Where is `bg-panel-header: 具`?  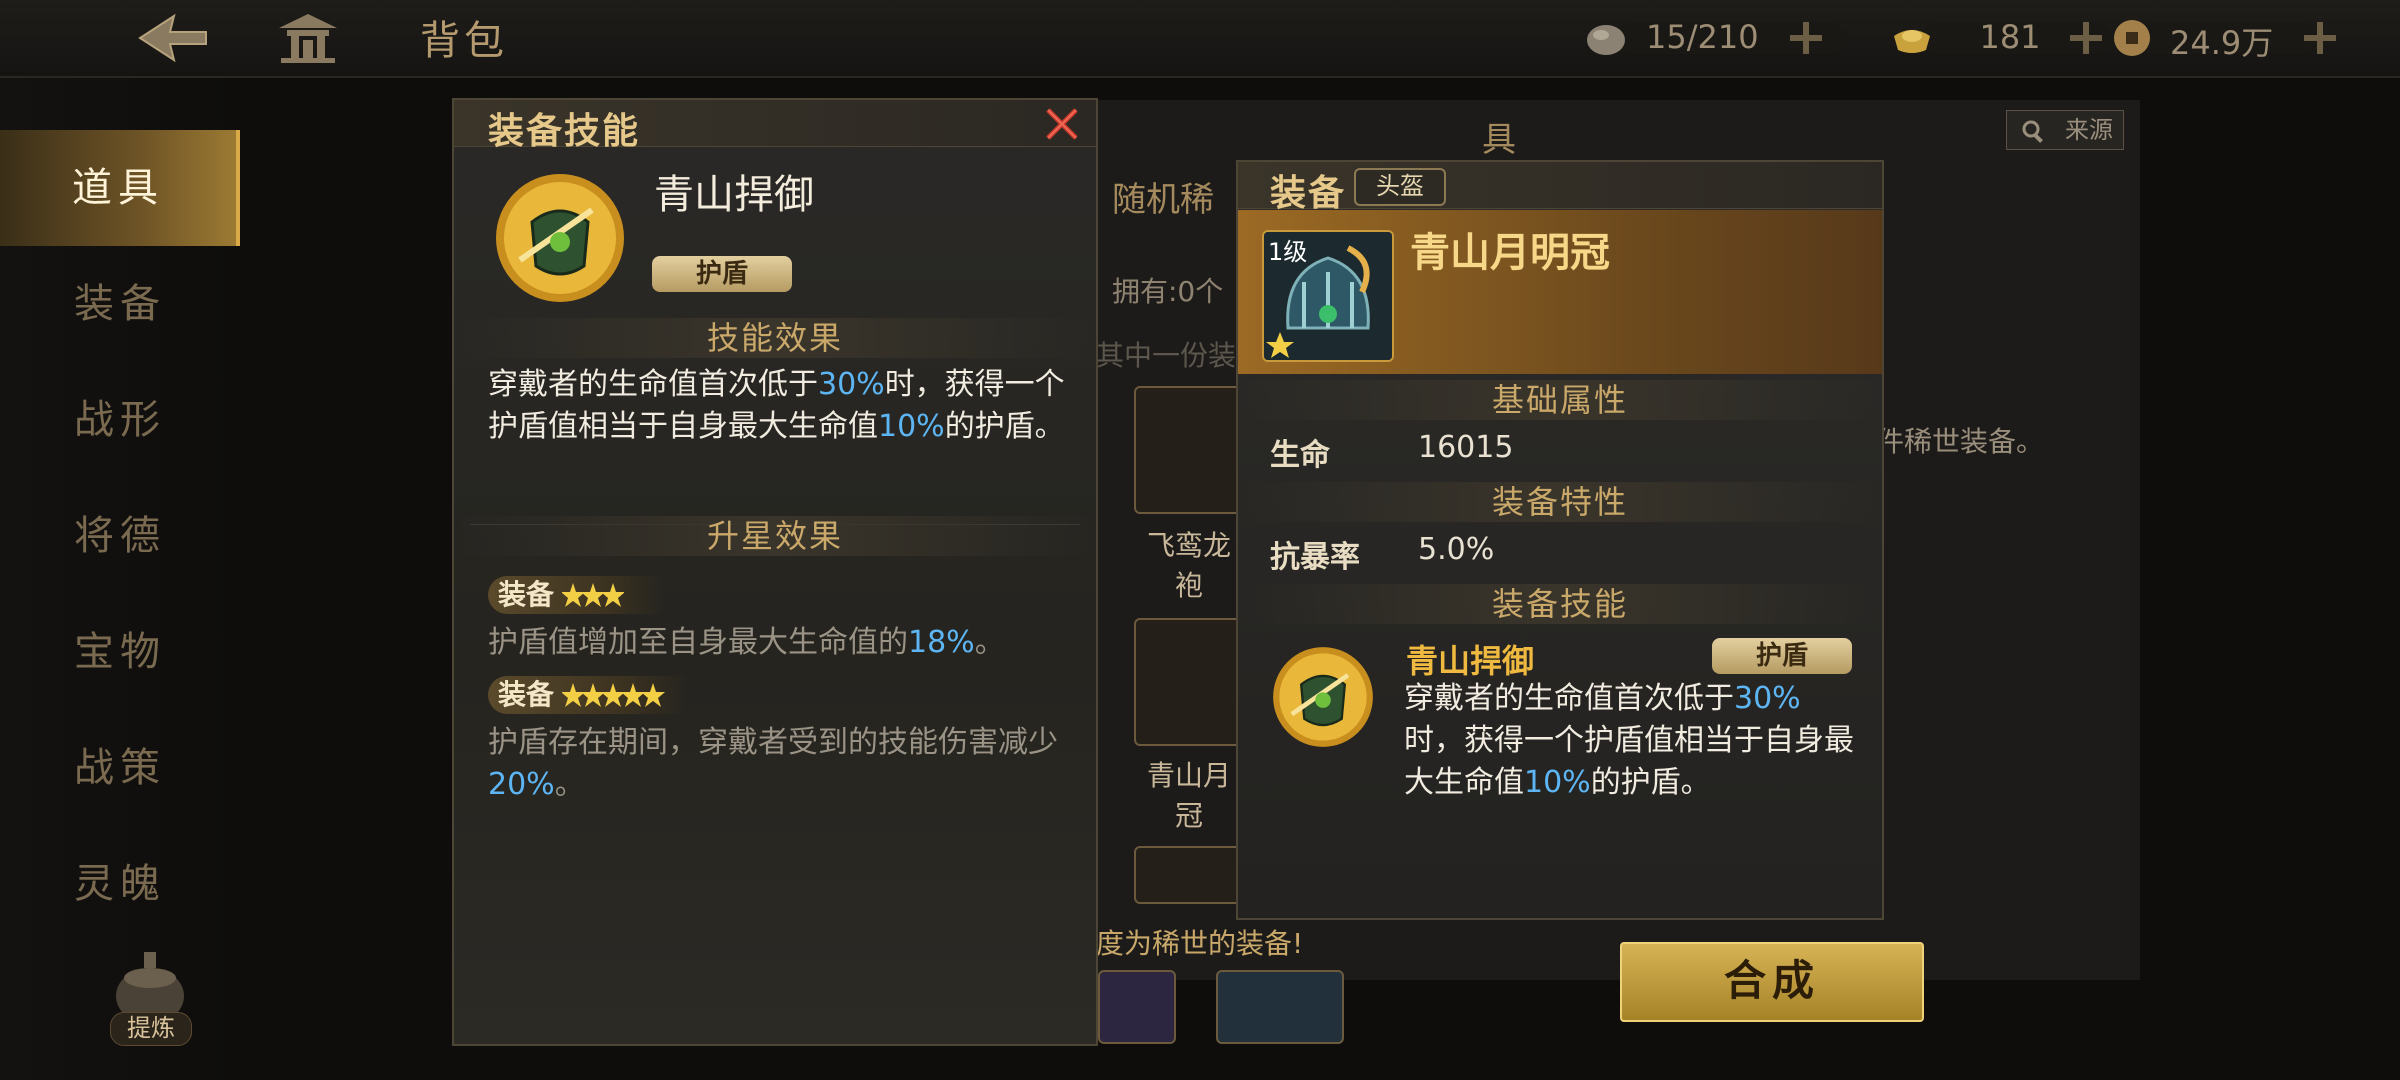
bg-panel-header: 具 is located at coordinates (1499, 140).